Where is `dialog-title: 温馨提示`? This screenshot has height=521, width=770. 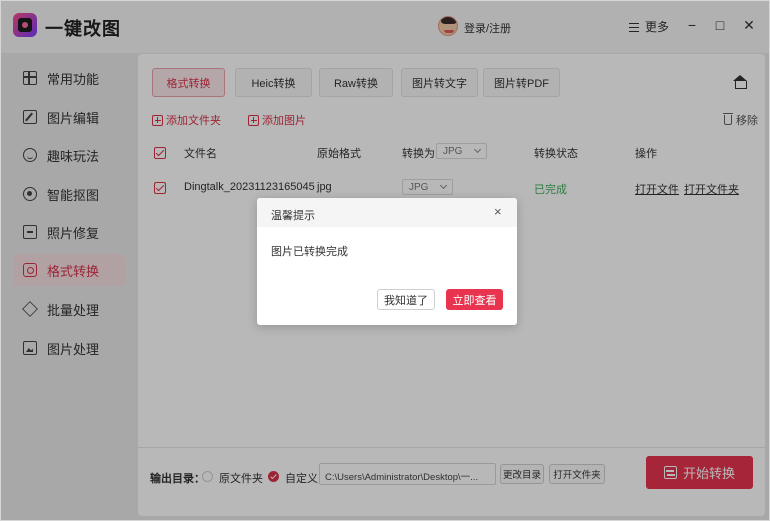 dialog-title: 温馨提示 is located at coordinates (293, 216).